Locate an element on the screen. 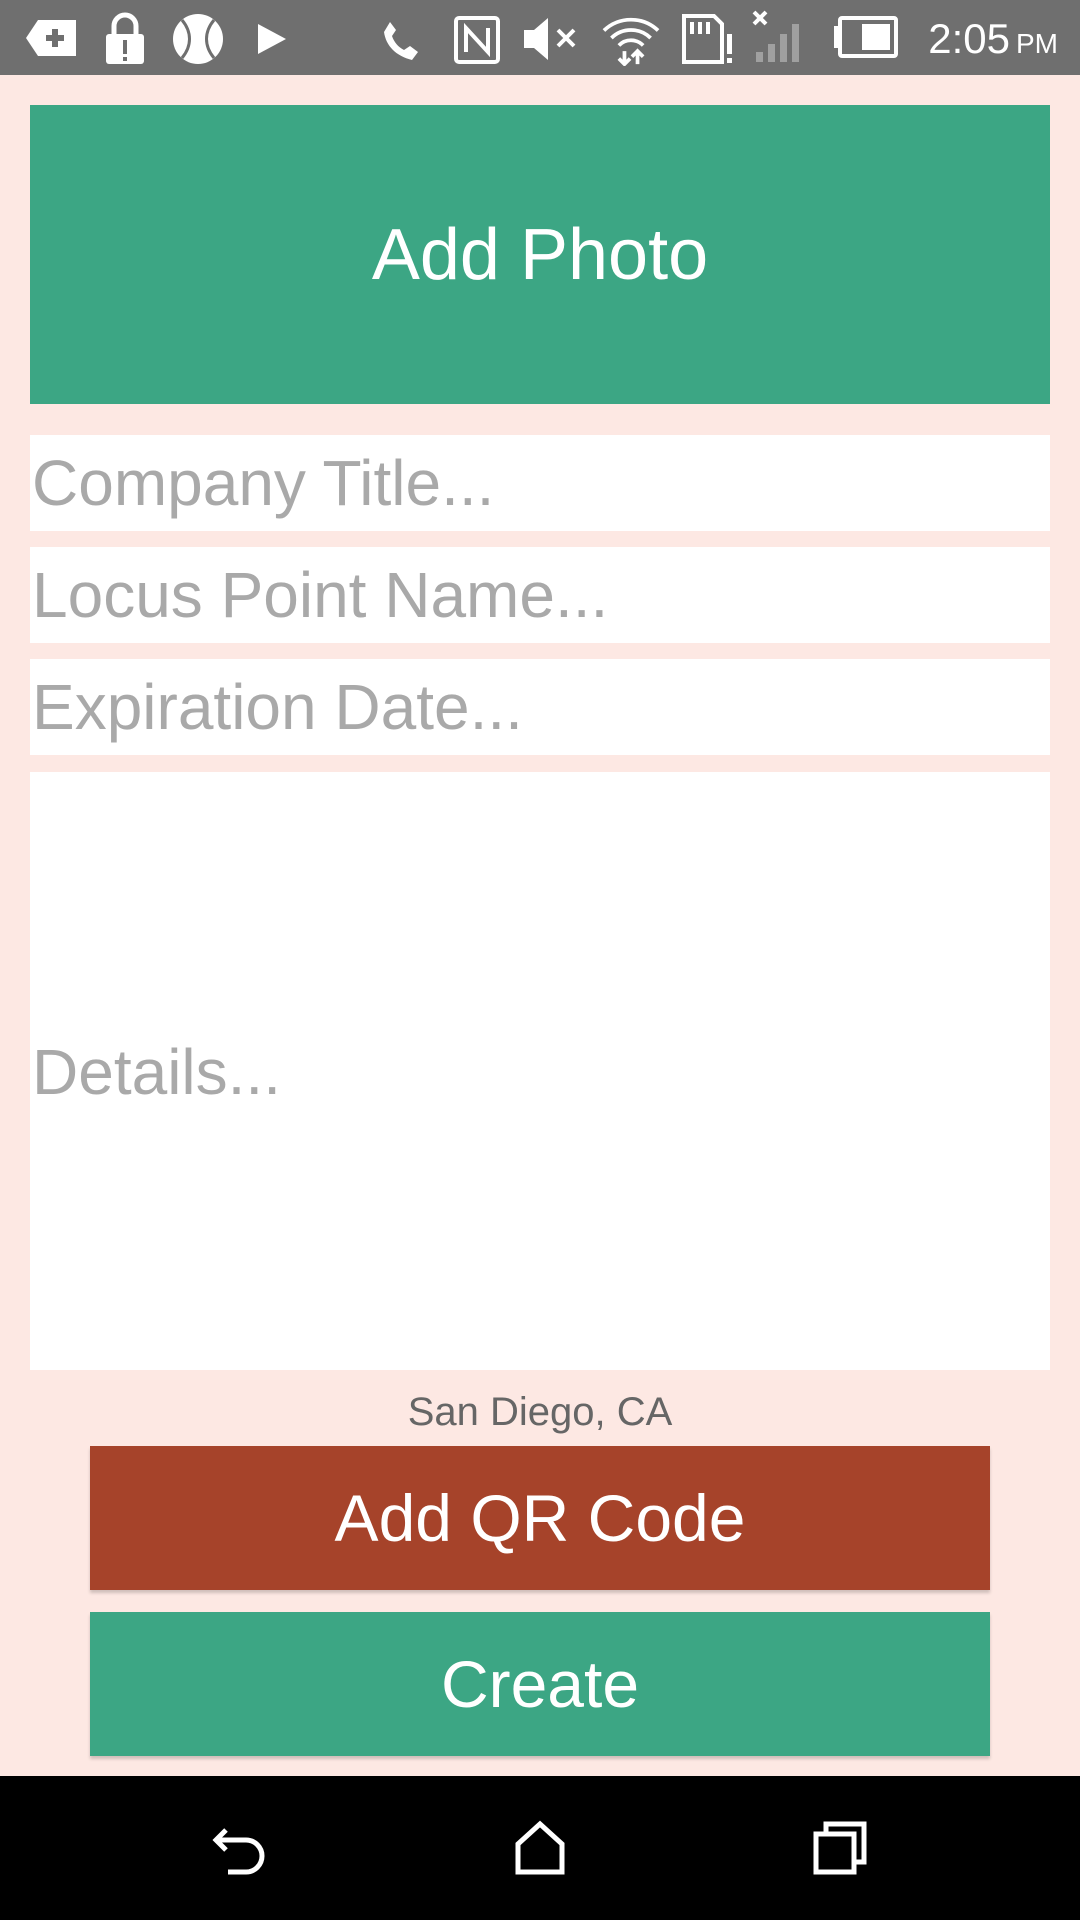 This screenshot has height=1920, width=1080. add-qr-code-button: Add QR Code is located at coordinates (540, 1518).